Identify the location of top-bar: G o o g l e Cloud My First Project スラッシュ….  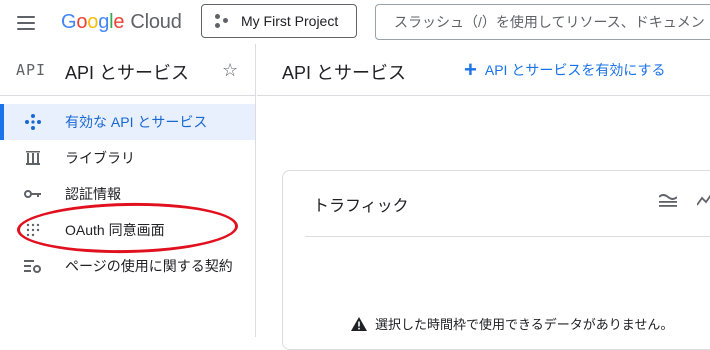
(355, 22).